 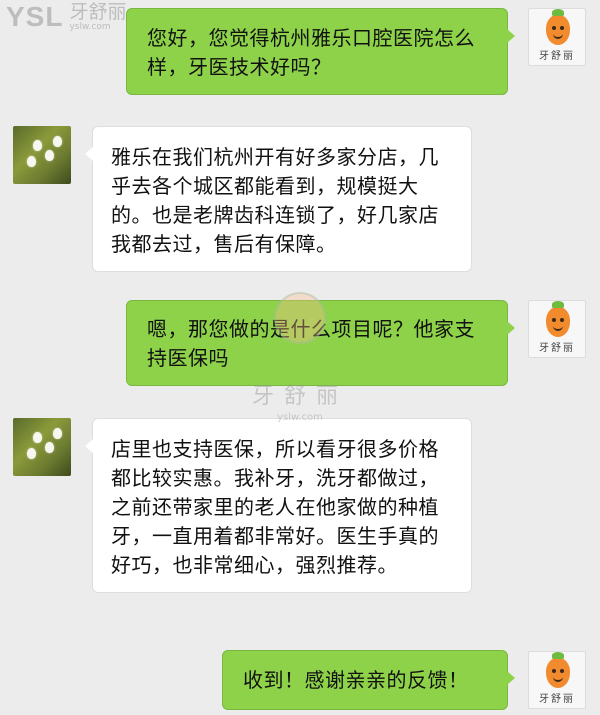 What do you see at coordinates (368, 680) in the screenshot?
I see `sent-message-bubble: 收到！感谢亲亲的反馈！` at bounding box center [368, 680].